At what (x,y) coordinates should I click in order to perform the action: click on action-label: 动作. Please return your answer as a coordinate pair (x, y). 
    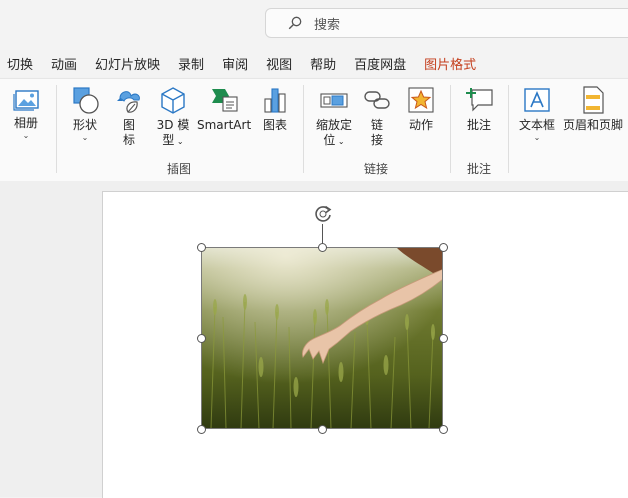
    Looking at the image, I should click on (420, 125).